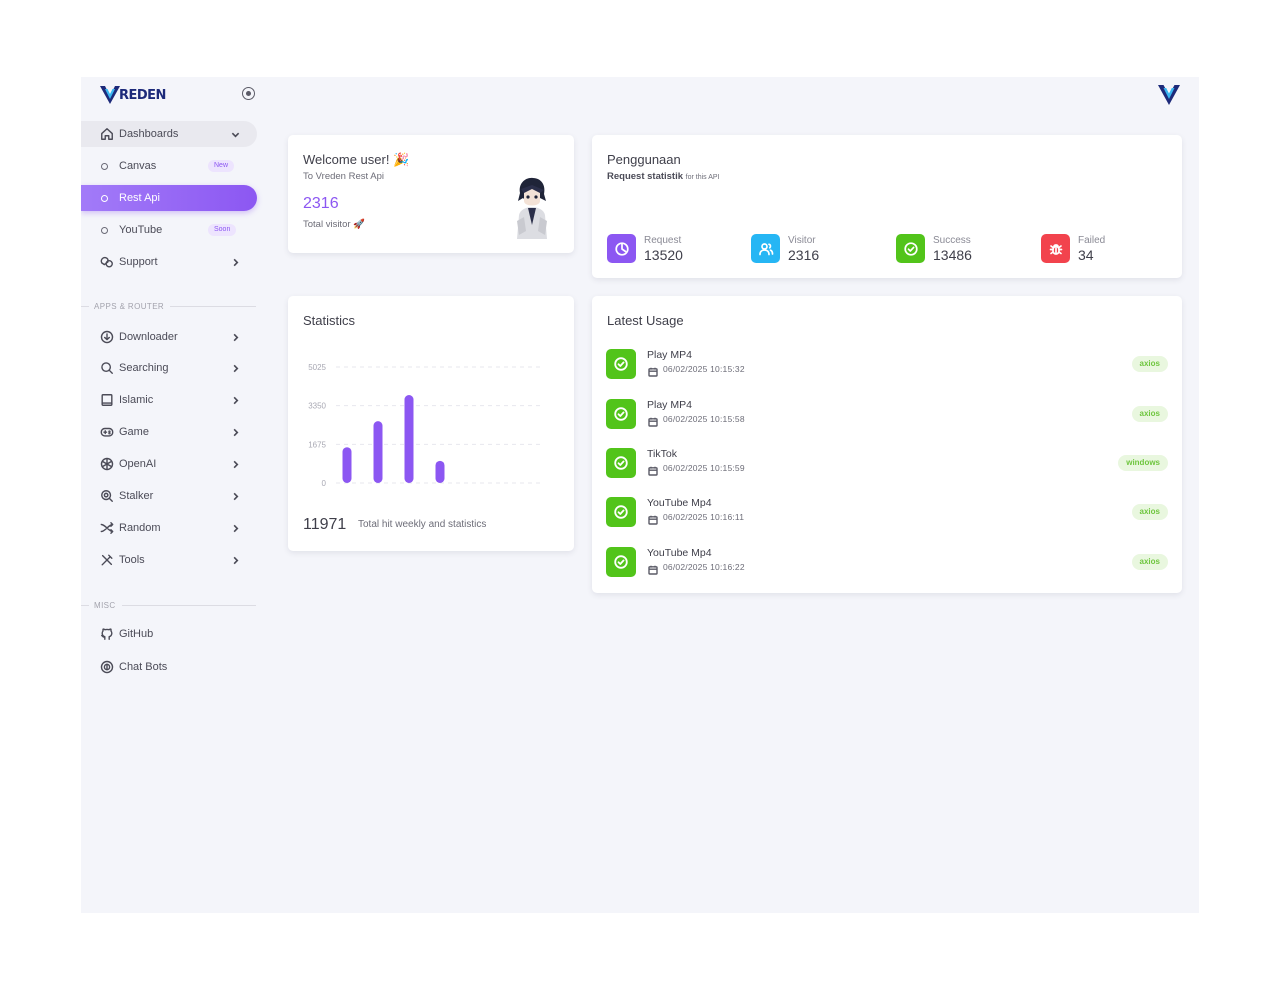 Image resolution: width=1280 pixels, height=990 pixels. Describe the element at coordinates (105, 605) in the screenshot. I see `section-misc-label: MISC` at that location.